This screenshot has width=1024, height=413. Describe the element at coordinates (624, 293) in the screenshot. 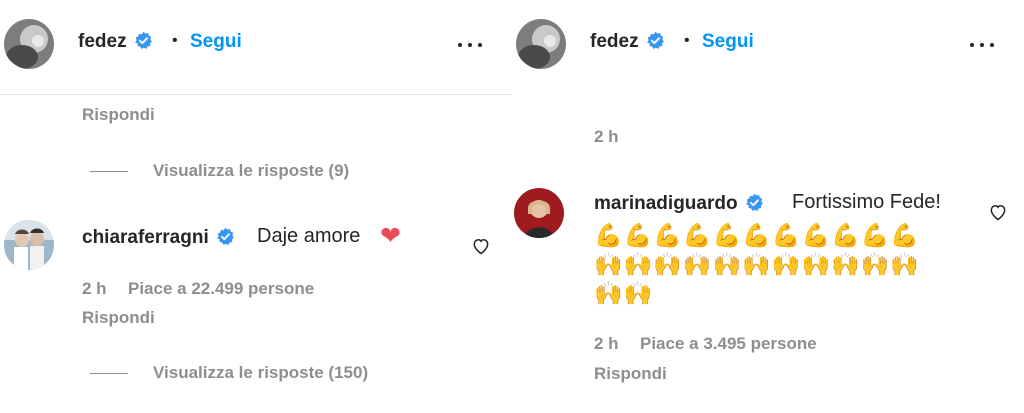

I see `raising-hands-emoji-row: 🙌🙌` at that location.